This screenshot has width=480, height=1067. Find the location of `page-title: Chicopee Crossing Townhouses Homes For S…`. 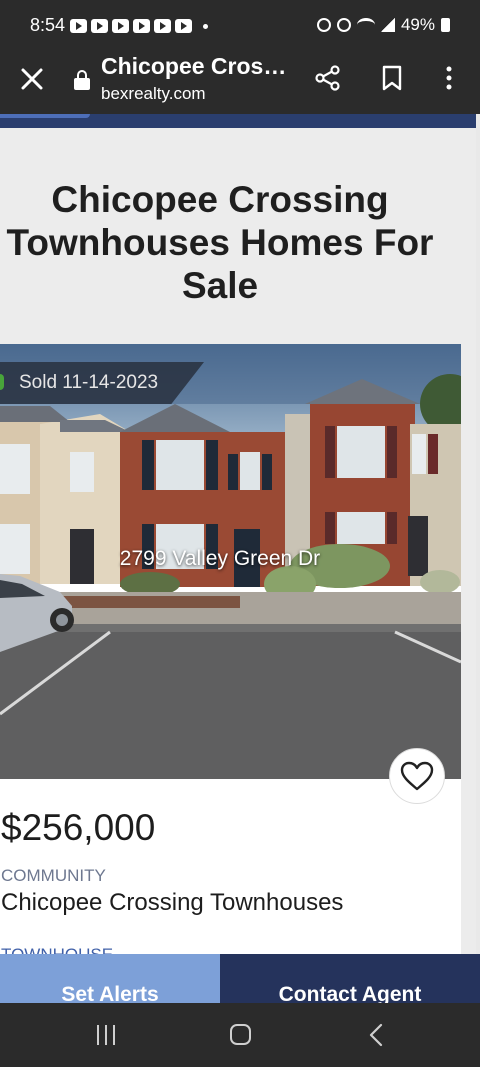

page-title: Chicopee Crossing Townhouses Homes For S… is located at coordinates (220, 242).